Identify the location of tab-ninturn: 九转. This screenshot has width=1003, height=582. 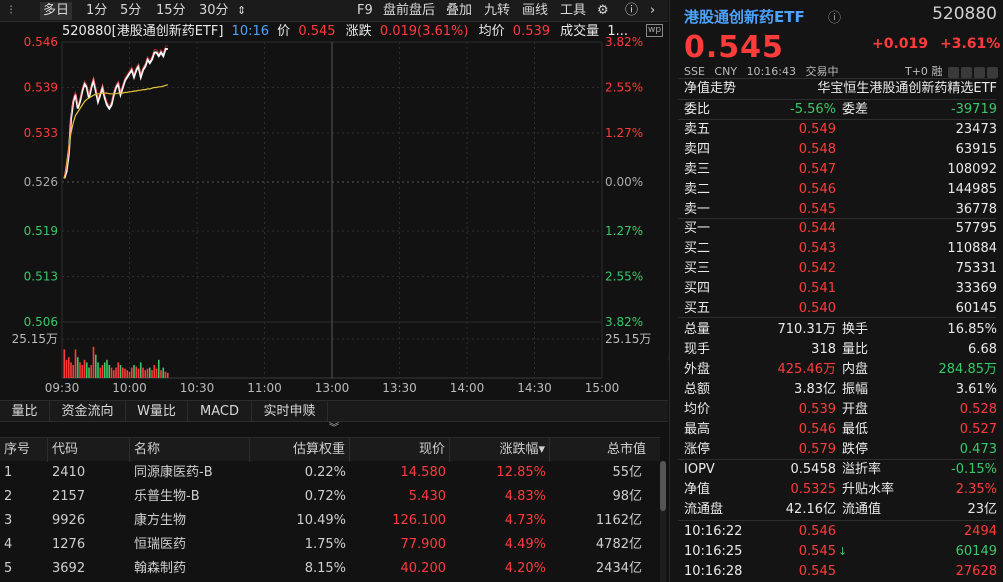
(497, 11).